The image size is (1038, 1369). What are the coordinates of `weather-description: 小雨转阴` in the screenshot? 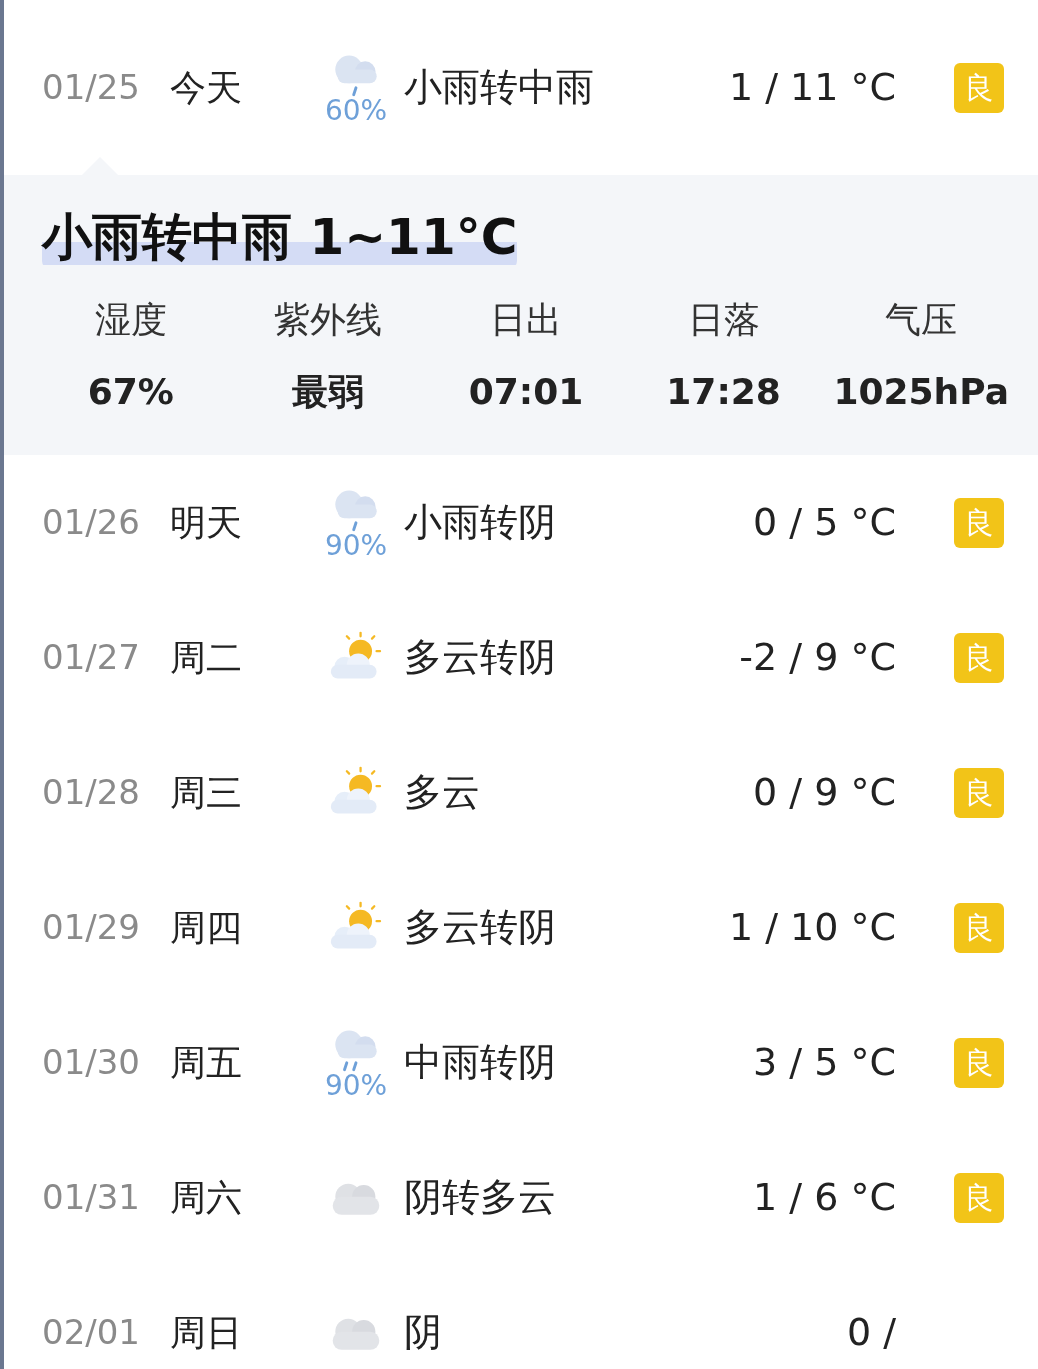 It's located at (480, 522).